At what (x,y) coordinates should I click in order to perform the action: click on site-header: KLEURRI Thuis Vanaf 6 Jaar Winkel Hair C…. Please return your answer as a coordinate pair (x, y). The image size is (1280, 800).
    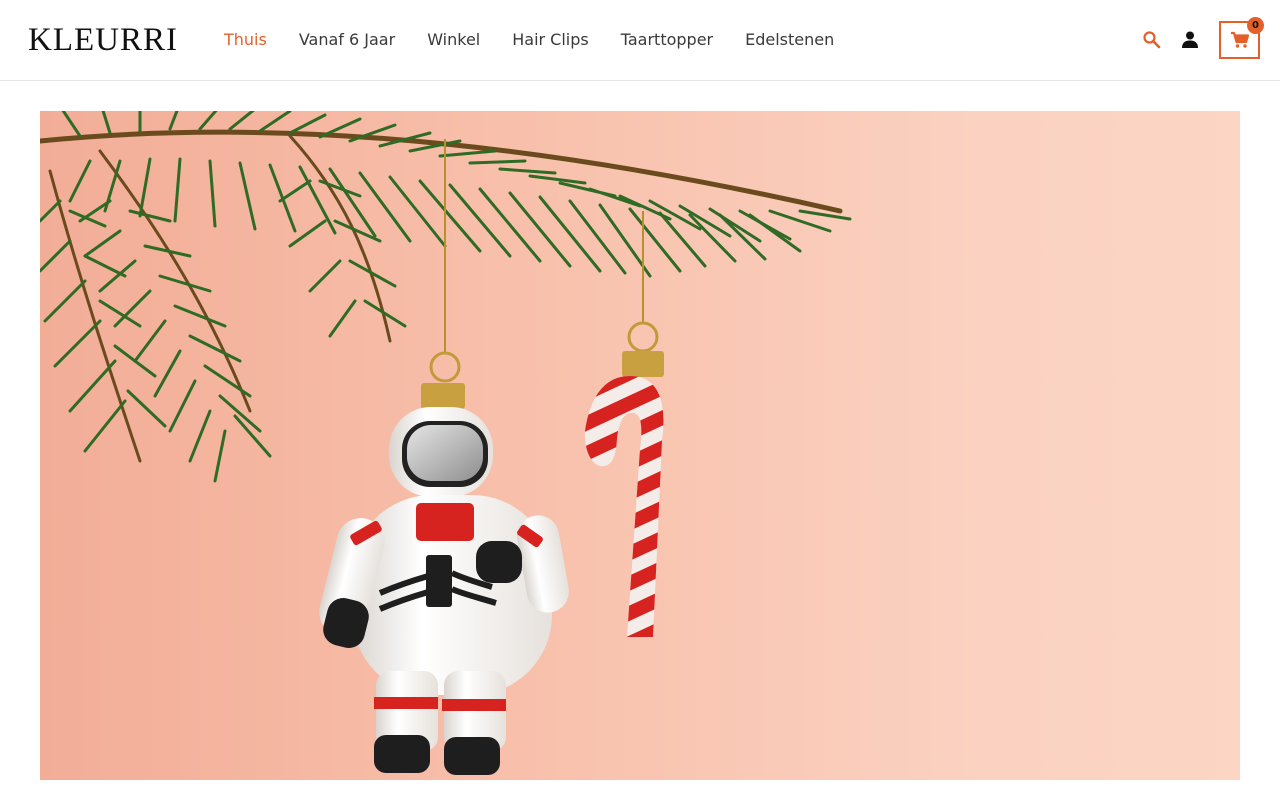
    Looking at the image, I should click on (640, 40).